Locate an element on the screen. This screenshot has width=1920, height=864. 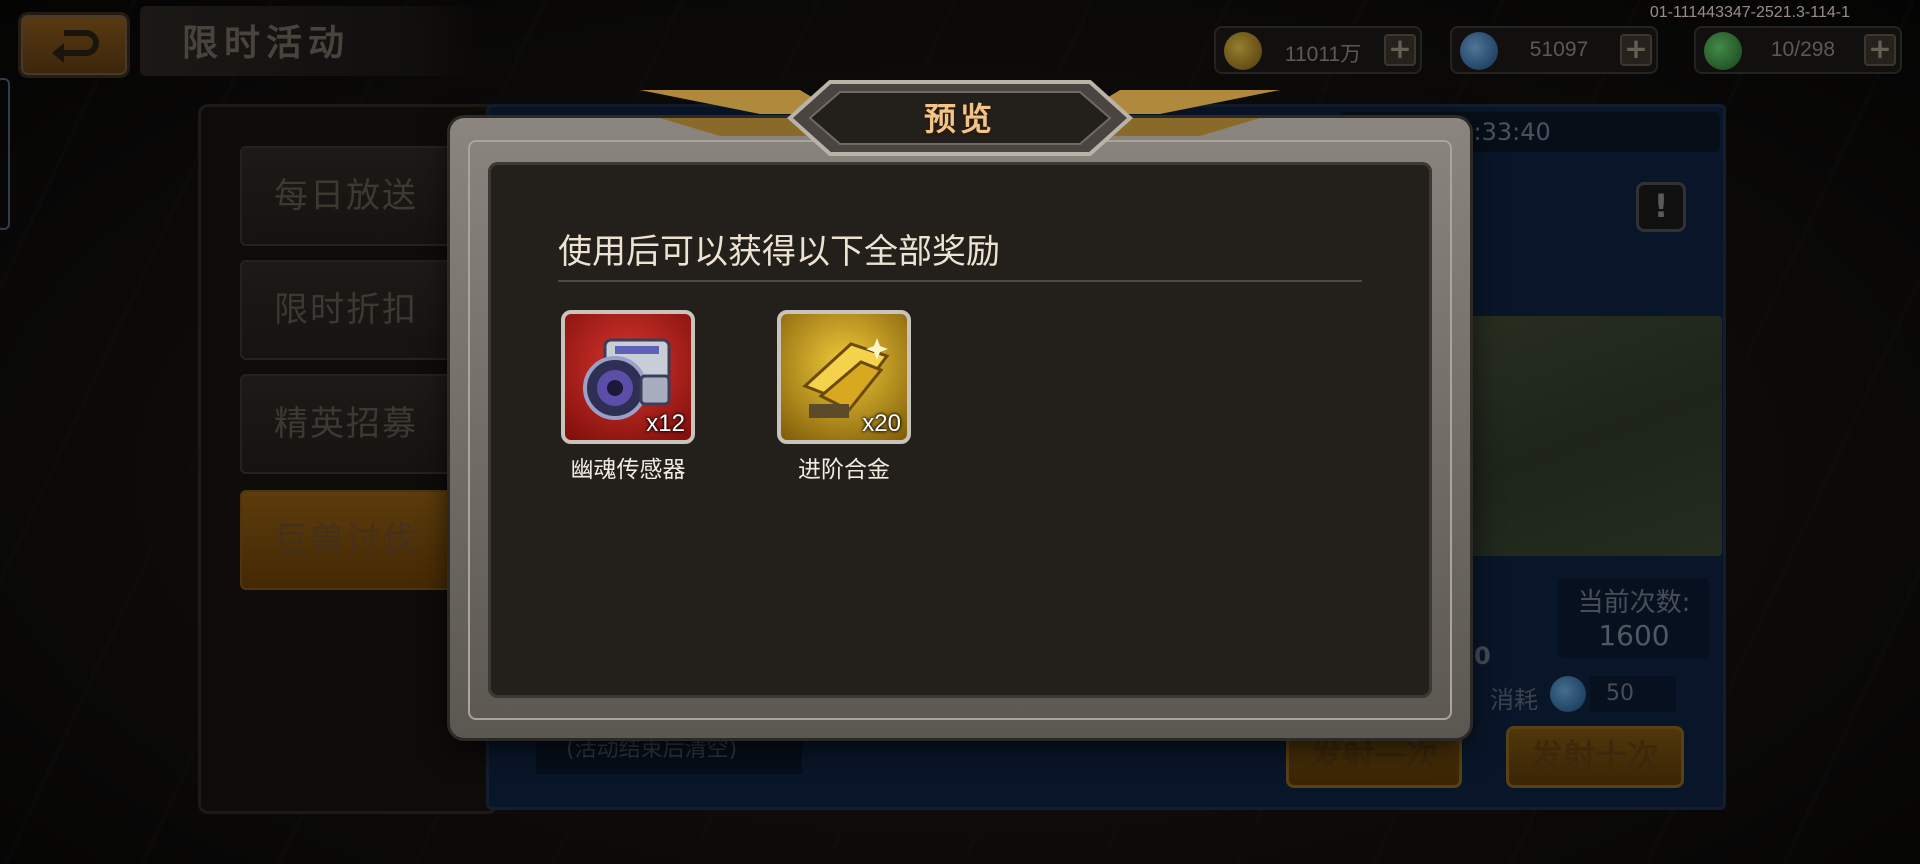
reward-name: 幽魂传感器 is located at coordinates (628, 470).